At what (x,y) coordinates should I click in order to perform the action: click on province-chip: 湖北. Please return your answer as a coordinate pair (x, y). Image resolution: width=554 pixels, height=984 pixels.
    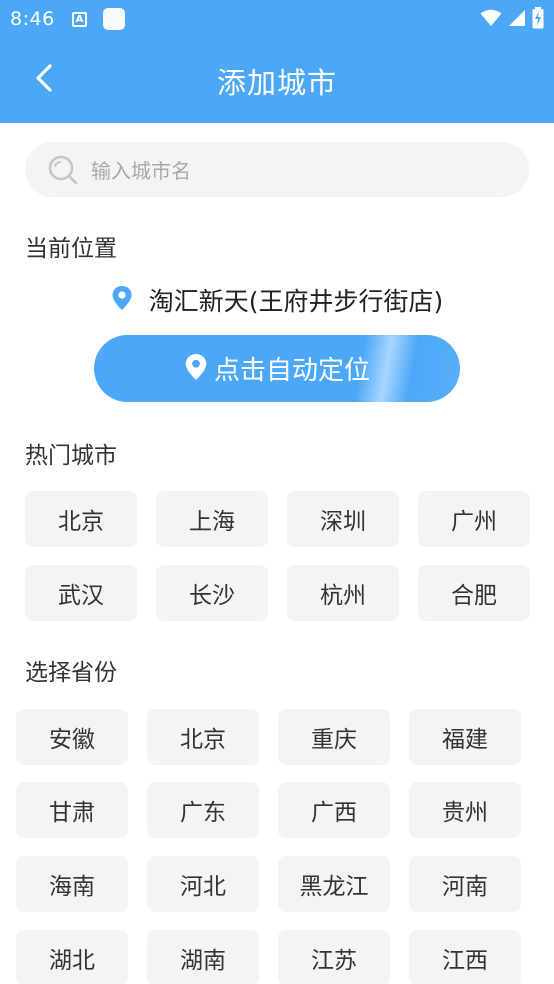
    Looking at the image, I should click on (72, 957).